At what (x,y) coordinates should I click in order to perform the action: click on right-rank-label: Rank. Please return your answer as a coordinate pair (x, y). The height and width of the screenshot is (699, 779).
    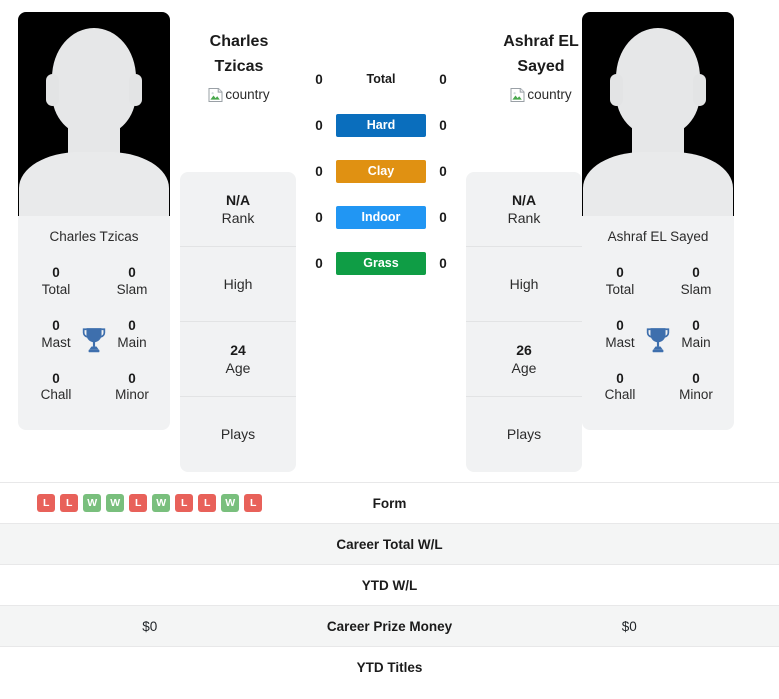
    Looking at the image, I should click on (524, 218).